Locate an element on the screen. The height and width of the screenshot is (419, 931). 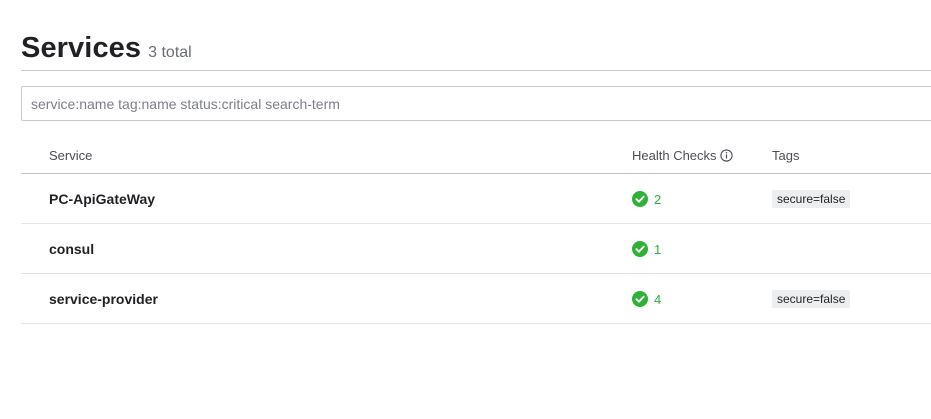
page-header: Services 3 total is located at coordinates (106, 48).